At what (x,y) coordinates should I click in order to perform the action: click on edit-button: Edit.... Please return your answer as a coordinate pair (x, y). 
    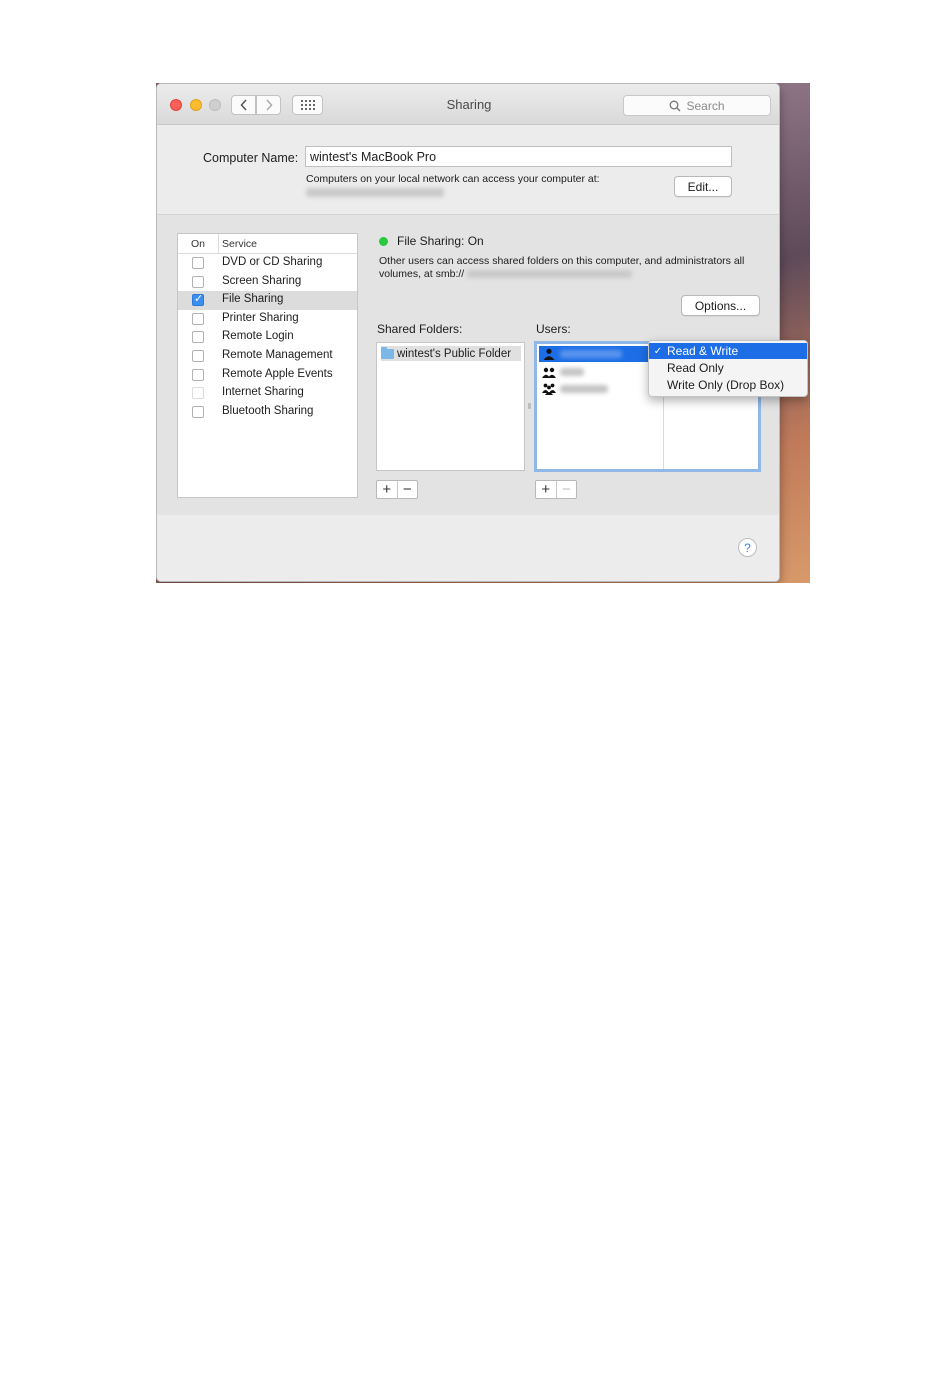
    Looking at the image, I should click on (703, 186).